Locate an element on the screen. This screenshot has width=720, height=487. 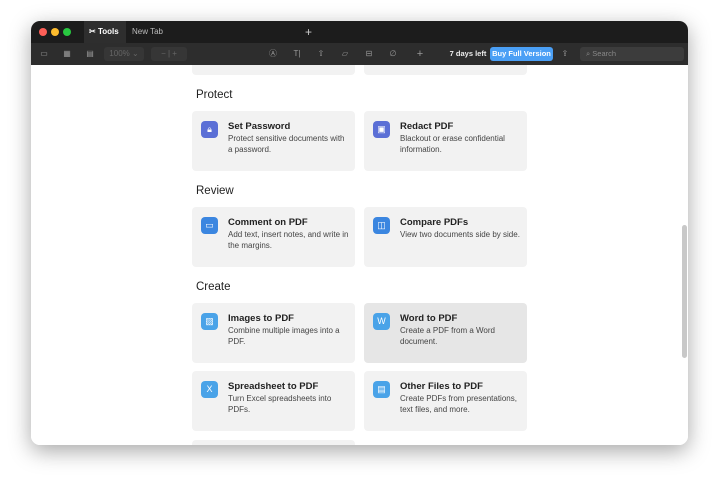
add-icon: + is located at coordinates (420, 54).